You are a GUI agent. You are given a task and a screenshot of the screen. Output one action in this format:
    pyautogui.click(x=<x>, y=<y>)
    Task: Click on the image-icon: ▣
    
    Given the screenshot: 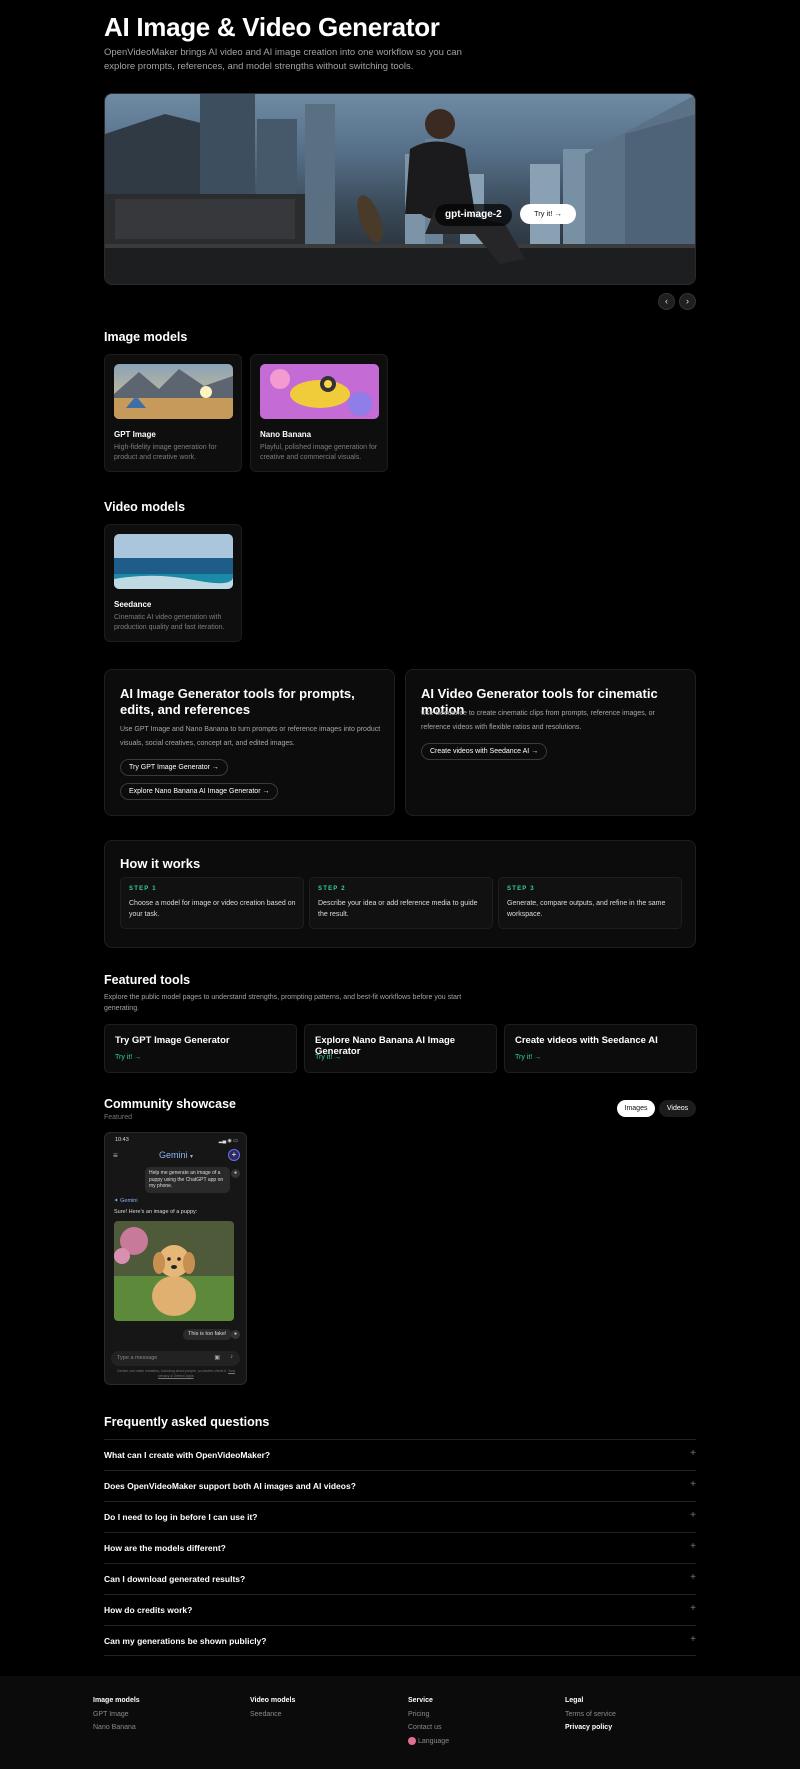 What is the action you would take?
    pyautogui.click(x=217, y=1357)
    